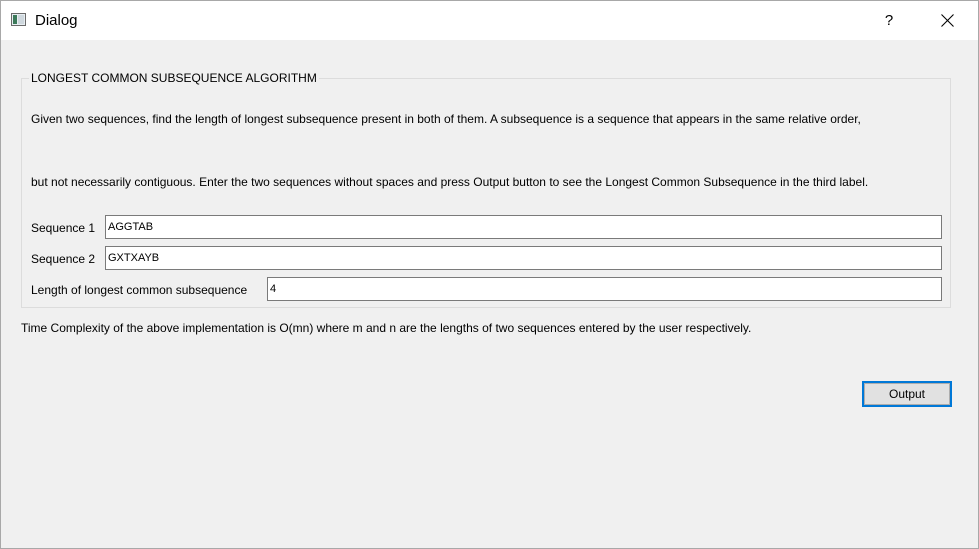 This screenshot has height=549, width=979. What do you see at coordinates (489, 20) in the screenshot?
I see `title-bar: Dialog ?` at bounding box center [489, 20].